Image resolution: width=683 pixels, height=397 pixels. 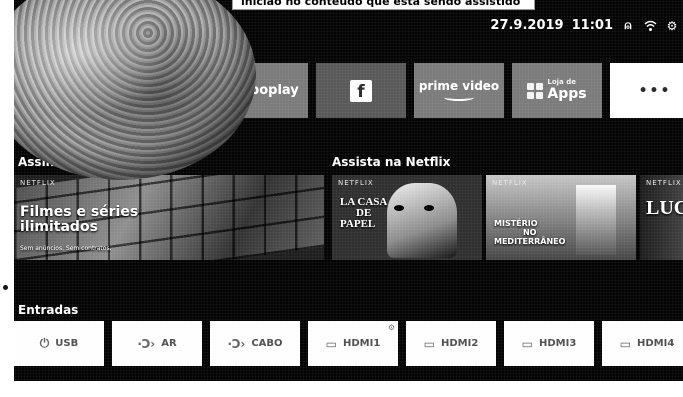 I want to click on promo-title-line1: Filmes e séries, so click(x=79, y=212).